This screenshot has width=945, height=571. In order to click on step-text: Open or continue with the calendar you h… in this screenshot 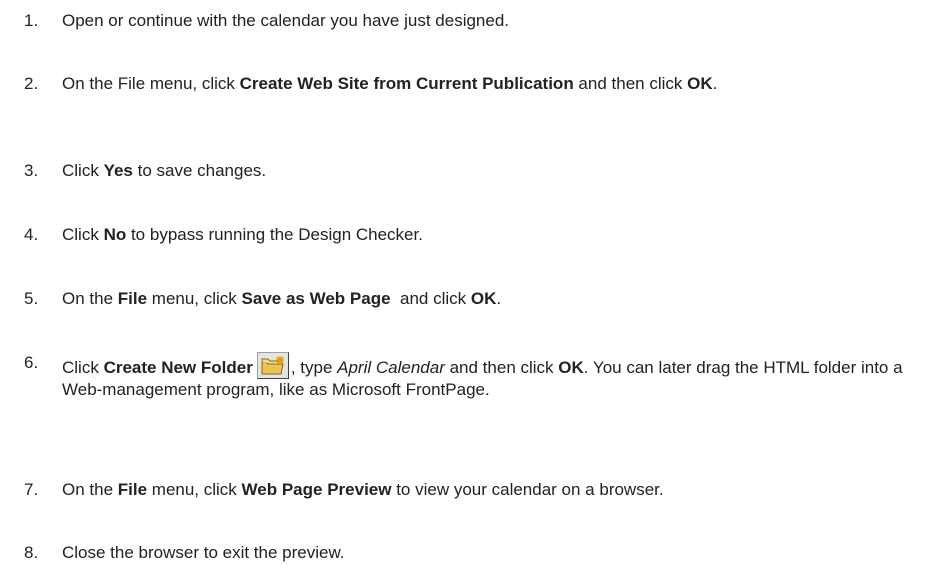, I will do `click(503, 21)`.